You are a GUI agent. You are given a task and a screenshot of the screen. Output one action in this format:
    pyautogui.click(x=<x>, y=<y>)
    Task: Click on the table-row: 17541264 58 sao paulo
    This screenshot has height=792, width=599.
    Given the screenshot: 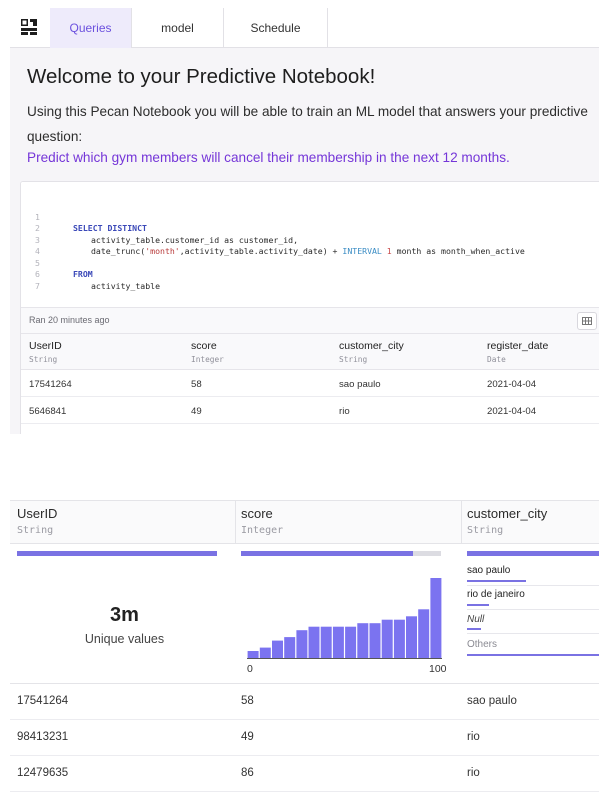 What is the action you would take?
    pyautogui.click(x=304, y=702)
    